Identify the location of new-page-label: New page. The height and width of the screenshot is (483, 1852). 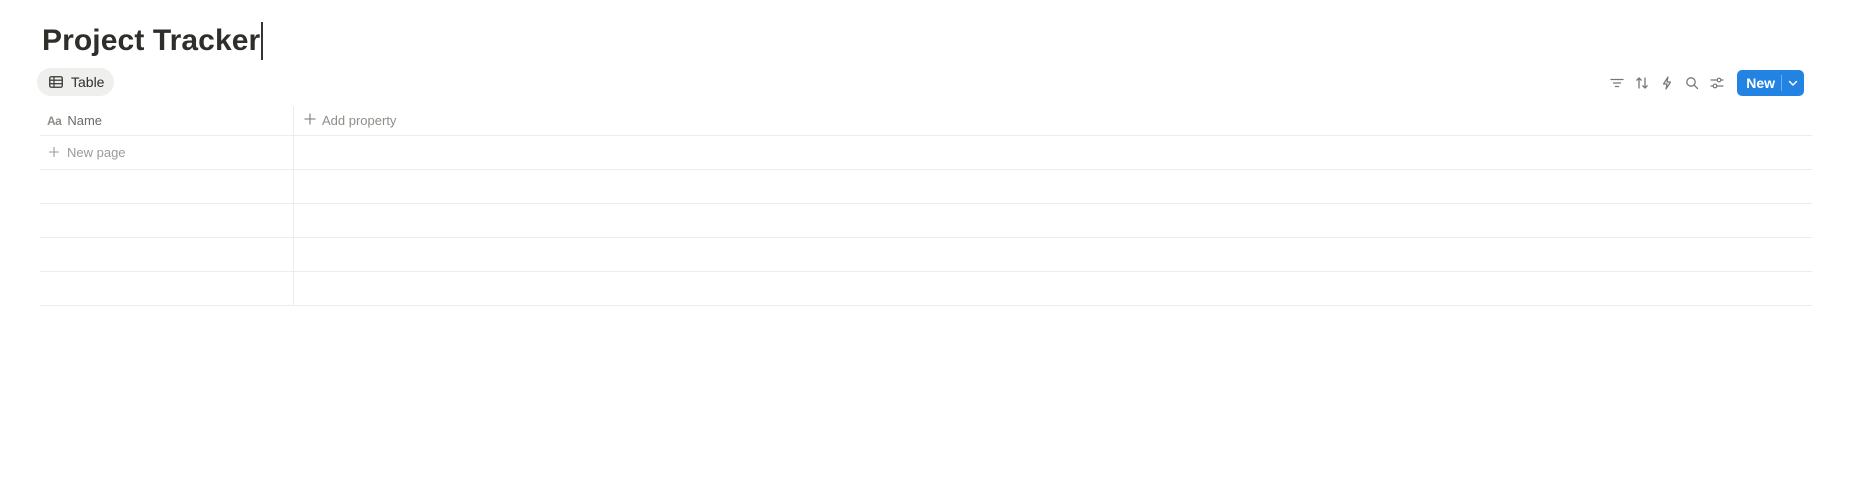
(96, 152).